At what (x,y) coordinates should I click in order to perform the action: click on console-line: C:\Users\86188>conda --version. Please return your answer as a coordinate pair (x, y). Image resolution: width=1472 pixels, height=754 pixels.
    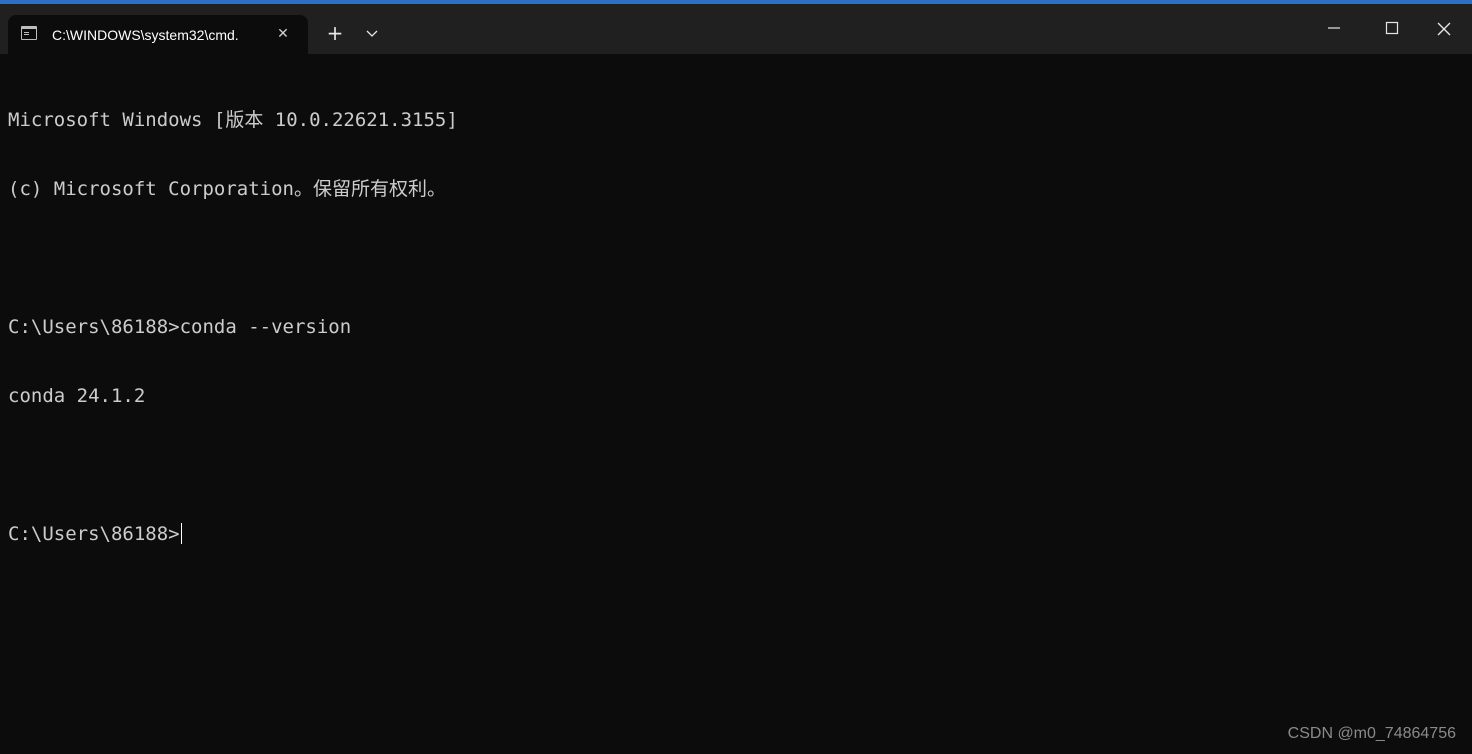
    Looking at the image, I should click on (180, 327).